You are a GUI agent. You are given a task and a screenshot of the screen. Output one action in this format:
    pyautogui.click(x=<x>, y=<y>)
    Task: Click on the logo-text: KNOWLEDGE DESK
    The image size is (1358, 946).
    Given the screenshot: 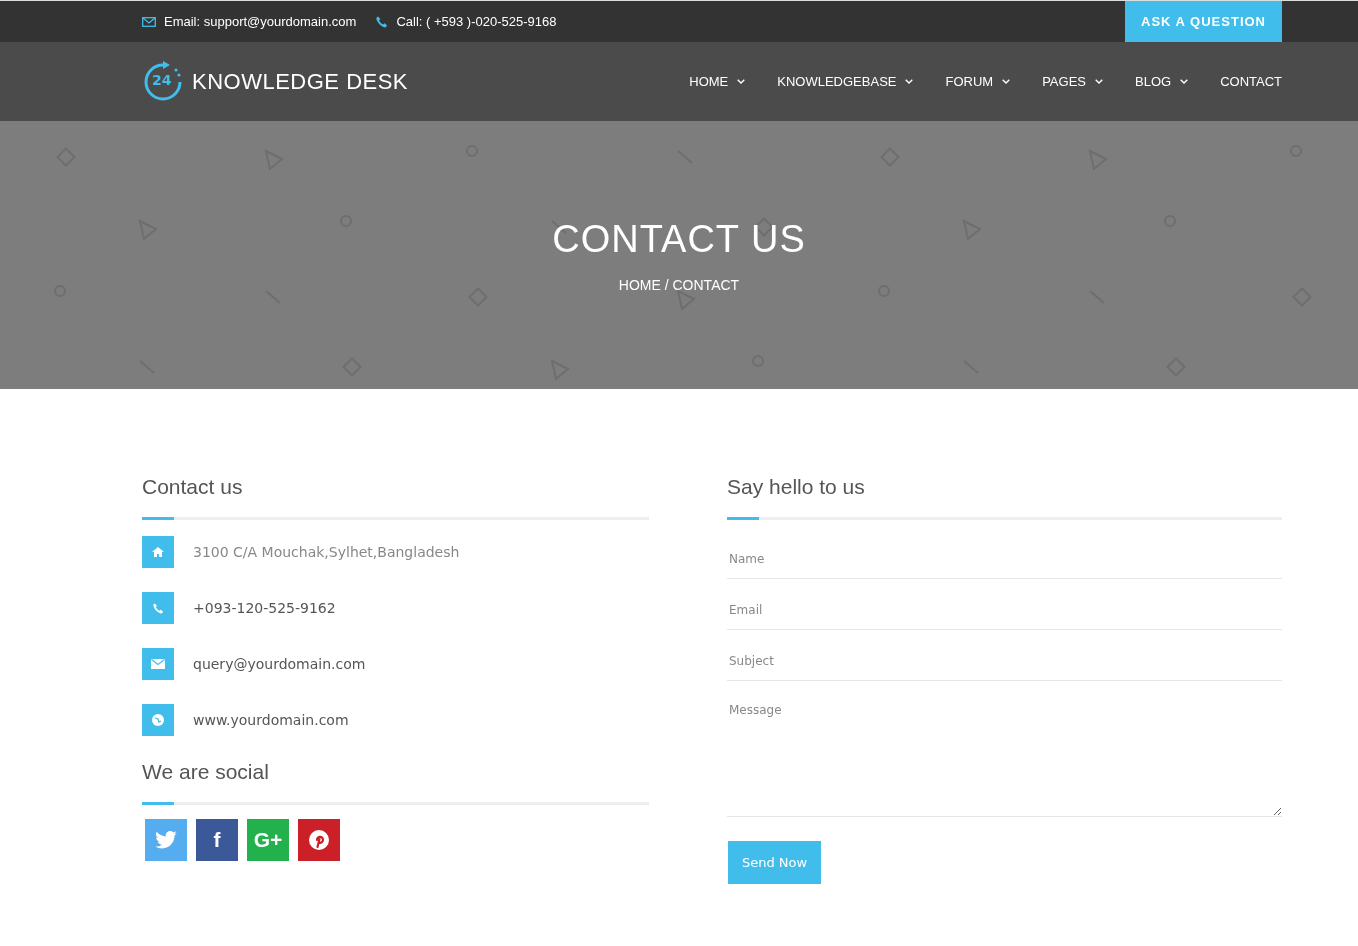 What is the action you would take?
    pyautogui.click(x=300, y=81)
    